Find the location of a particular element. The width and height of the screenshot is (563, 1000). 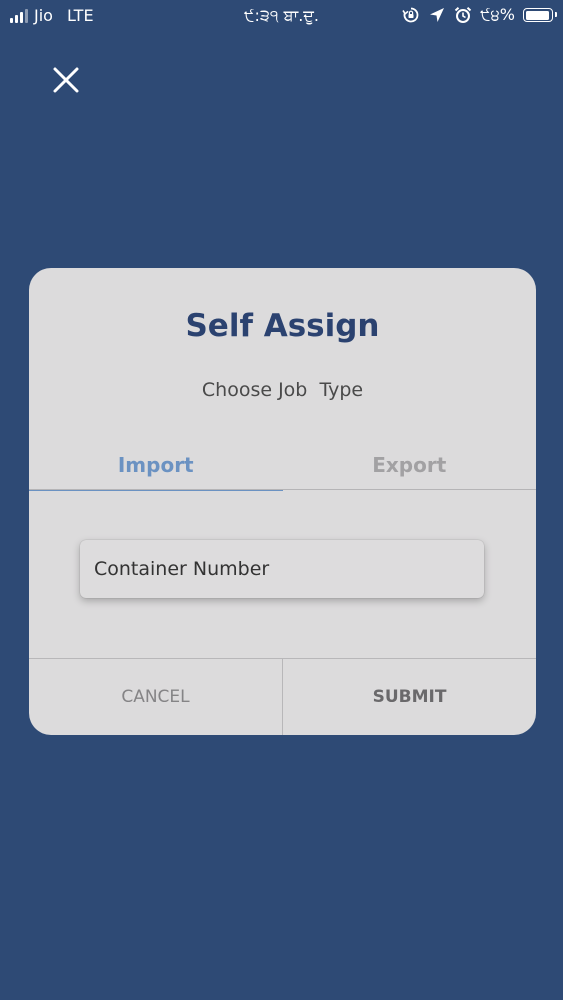

tab-divider is located at coordinates (282, 489).